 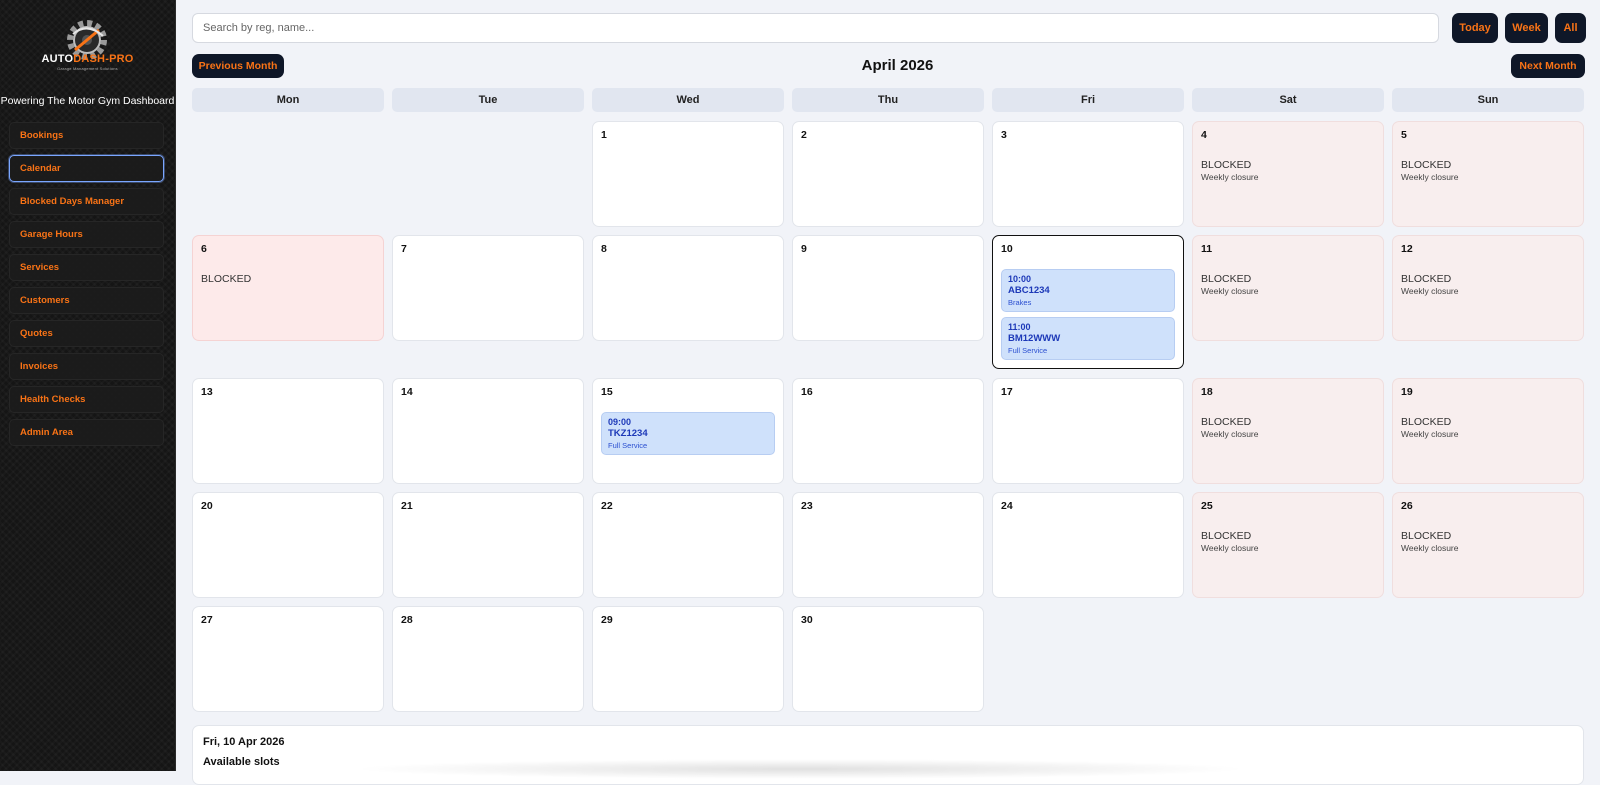 What do you see at coordinates (86, 366) in the screenshot?
I see `sidebar-item-invoices: Invoices` at bounding box center [86, 366].